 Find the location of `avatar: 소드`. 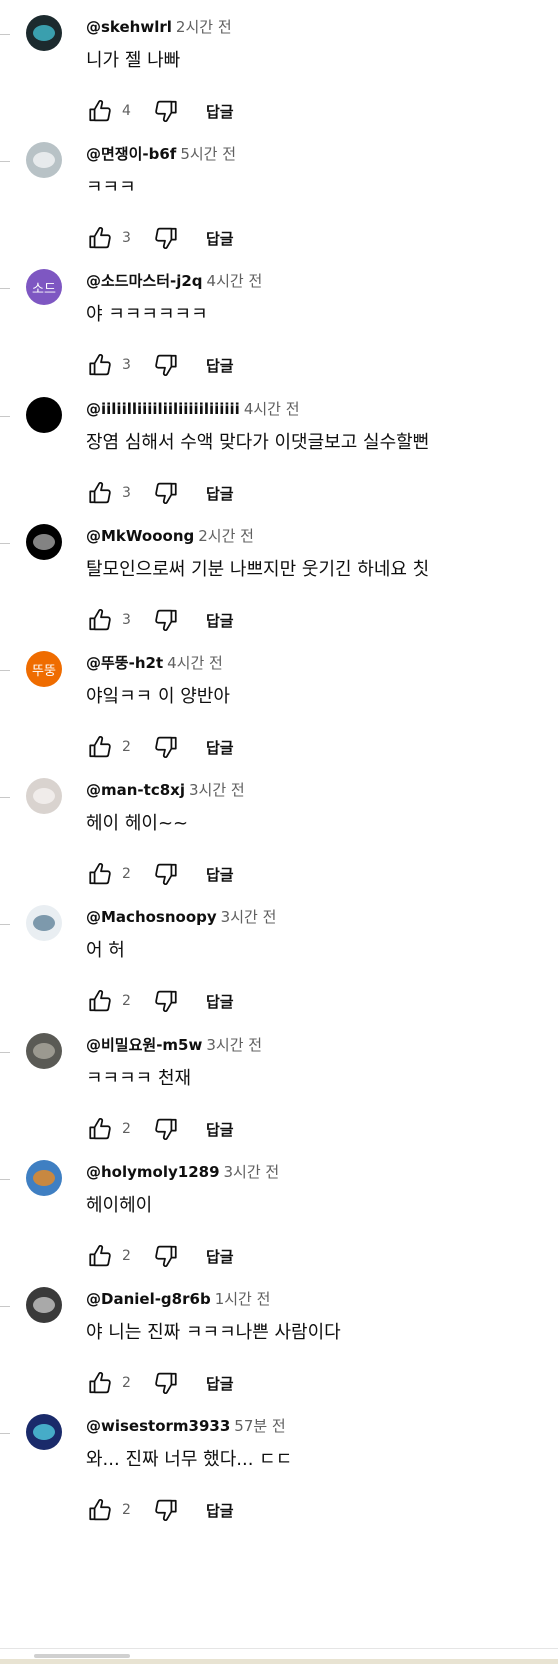

avatar: 소드 is located at coordinates (44, 287).